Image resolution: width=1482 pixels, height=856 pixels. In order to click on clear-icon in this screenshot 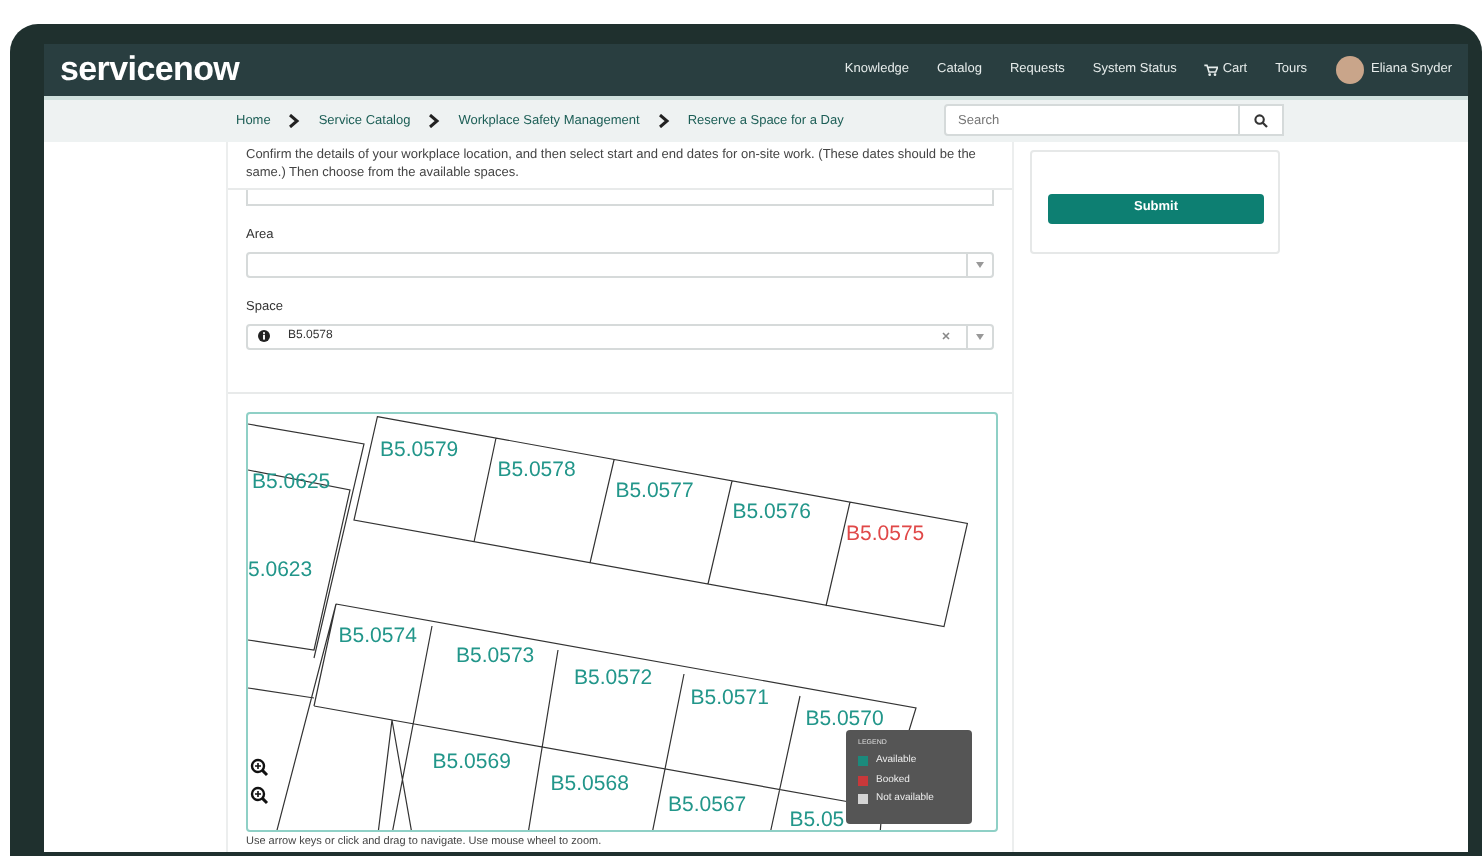, I will do `click(946, 336)`.